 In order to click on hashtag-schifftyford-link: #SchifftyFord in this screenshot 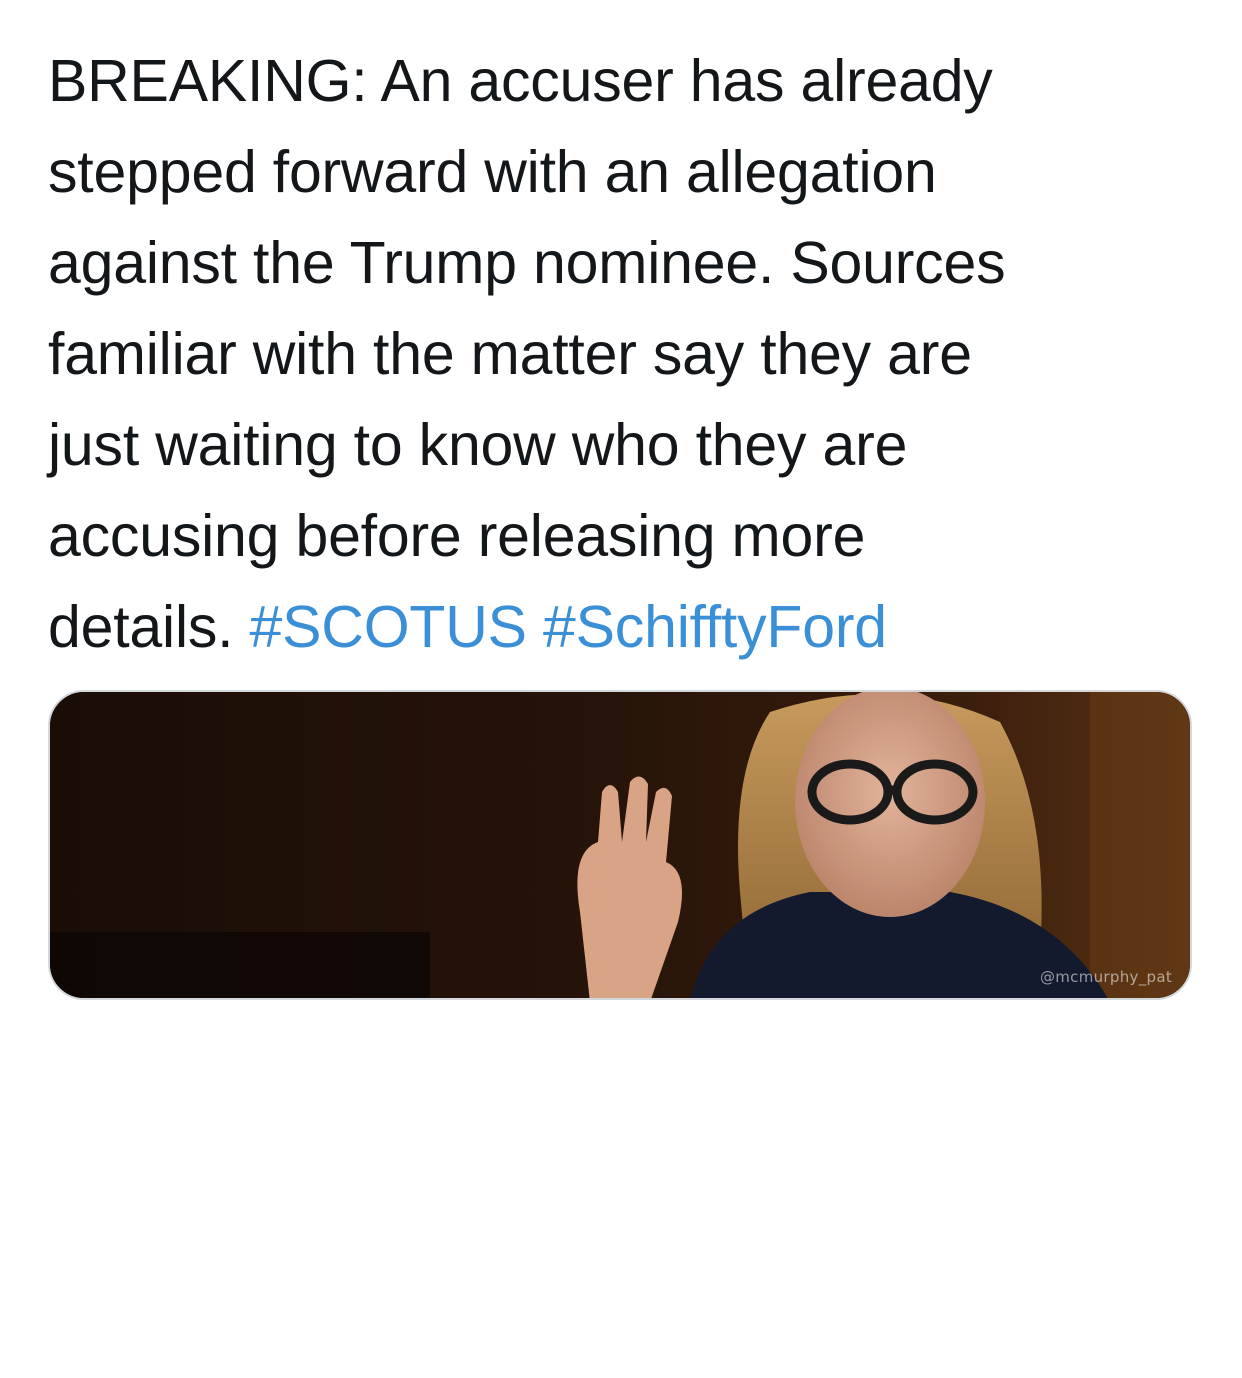, I will do `click(715, 627)`.